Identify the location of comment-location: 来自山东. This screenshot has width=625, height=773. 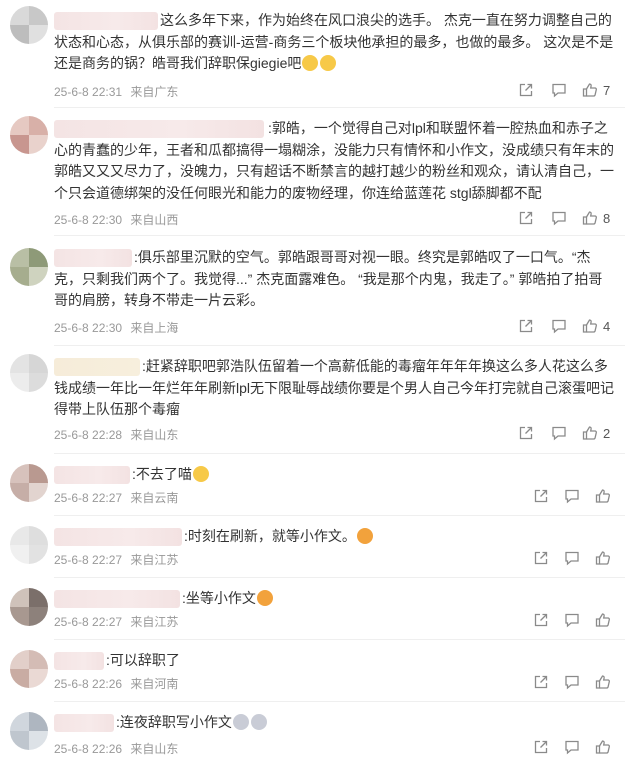
(154, 749).